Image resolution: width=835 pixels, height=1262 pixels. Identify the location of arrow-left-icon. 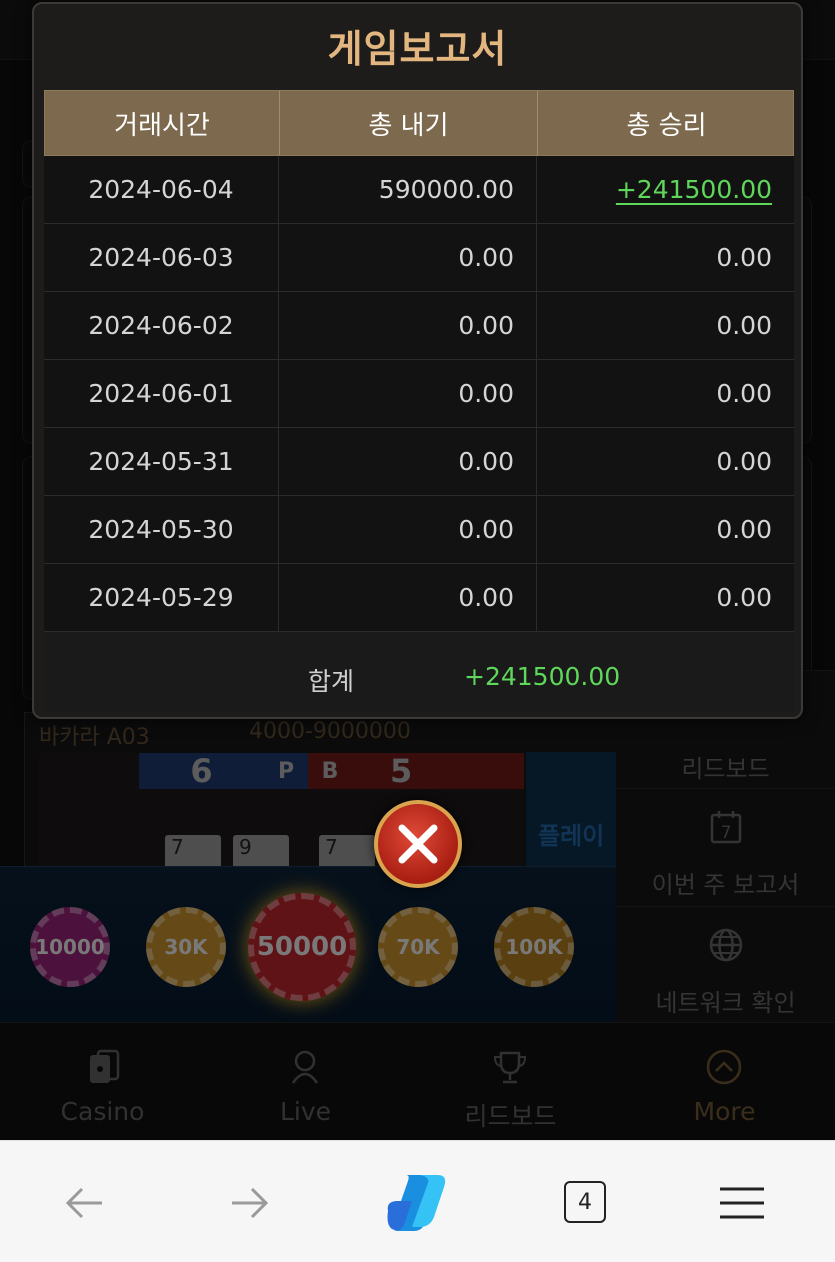
(84, 1203).